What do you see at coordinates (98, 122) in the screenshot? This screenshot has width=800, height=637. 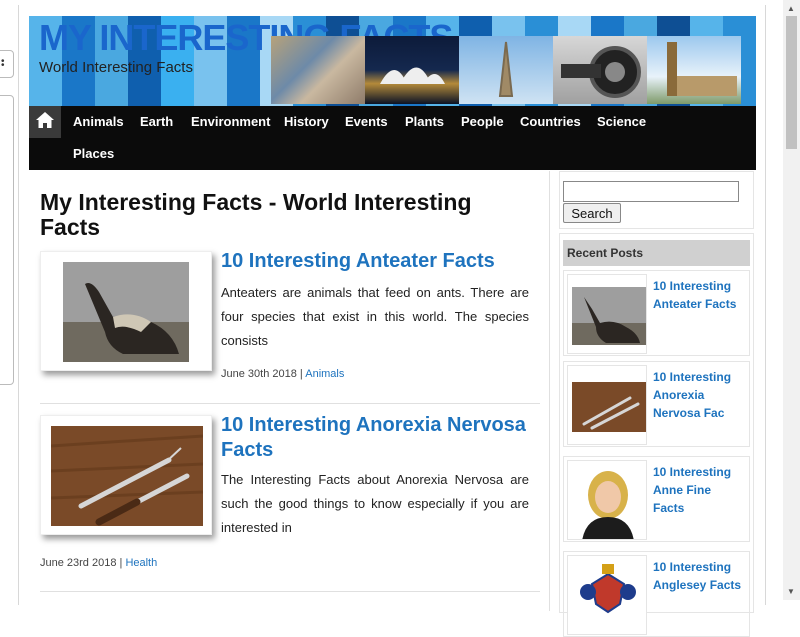 I see `nav-item-animals: Animals` at bounding box center [98, 122].